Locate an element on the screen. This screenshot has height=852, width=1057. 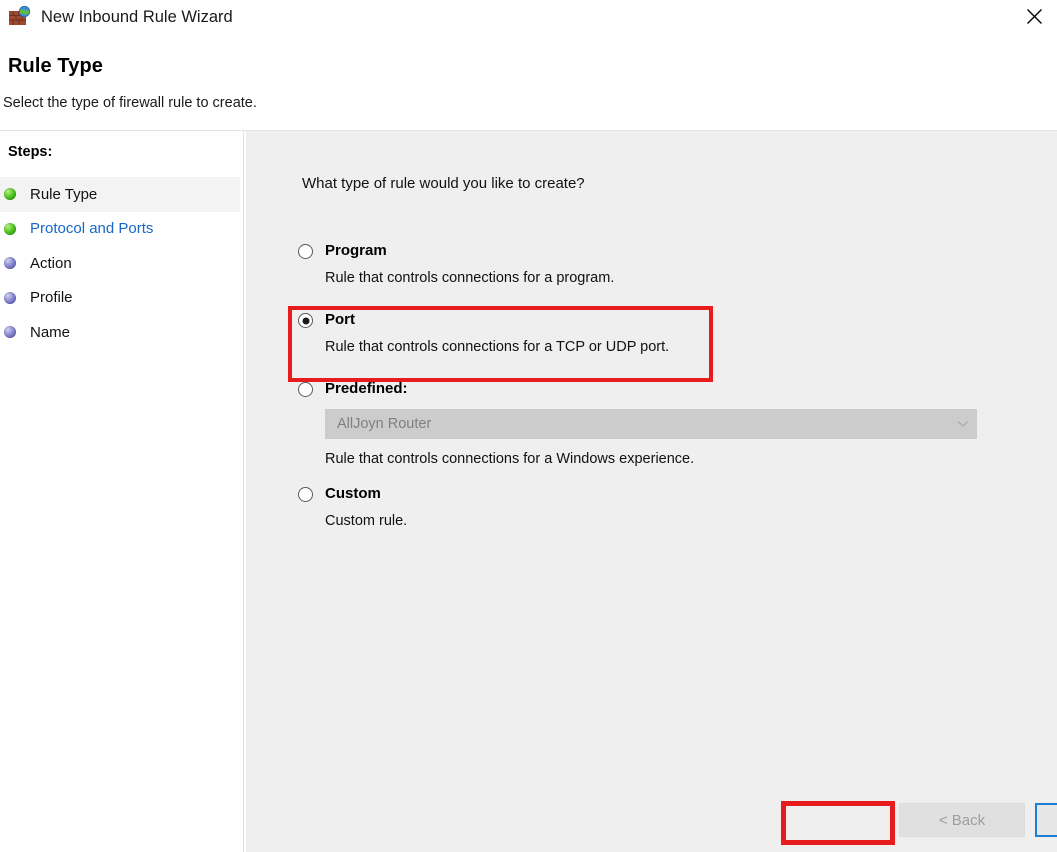
option-port-title: Port is located at coordinates (340, 319).